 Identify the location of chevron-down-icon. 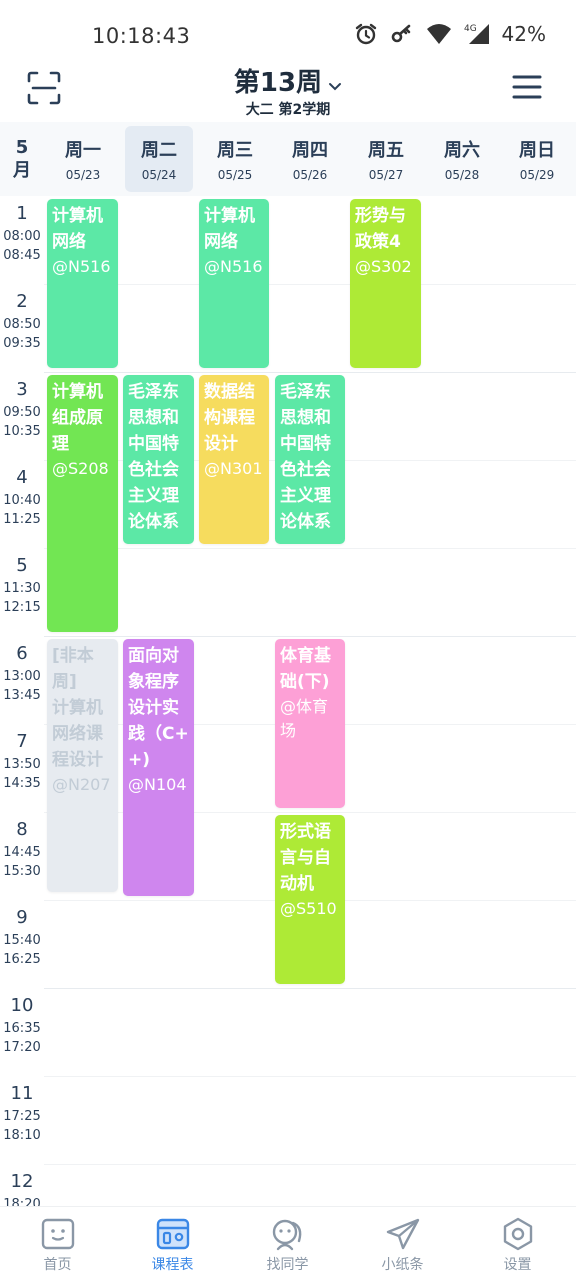
(335, 86).